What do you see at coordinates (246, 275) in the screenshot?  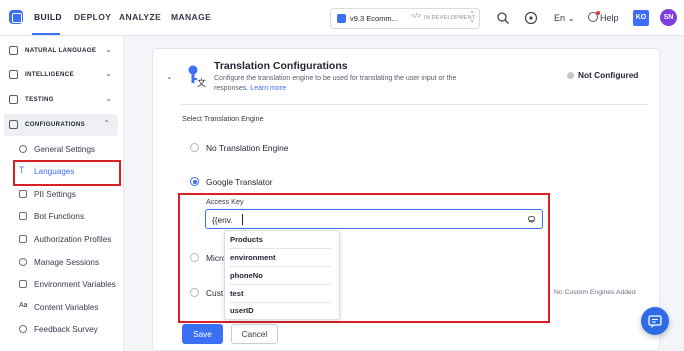 I see `dropdown-item-label: phoneNo` at bounding box center [246, 275].